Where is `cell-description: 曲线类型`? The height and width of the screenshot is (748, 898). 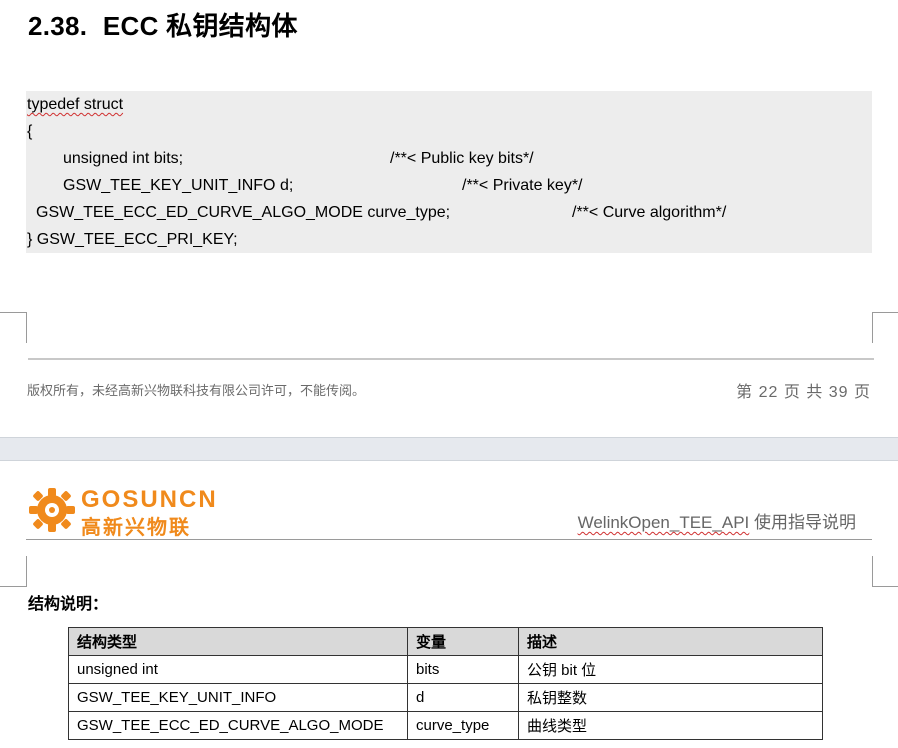 cell-description: 曲线类型 is located at coordinates (670, 725).